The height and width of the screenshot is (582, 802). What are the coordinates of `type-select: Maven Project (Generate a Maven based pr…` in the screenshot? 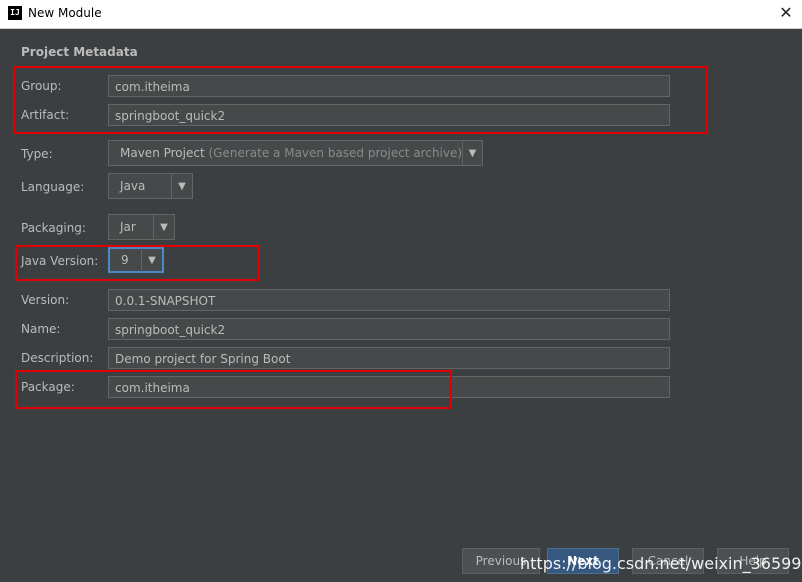 It's located at (295, 153).